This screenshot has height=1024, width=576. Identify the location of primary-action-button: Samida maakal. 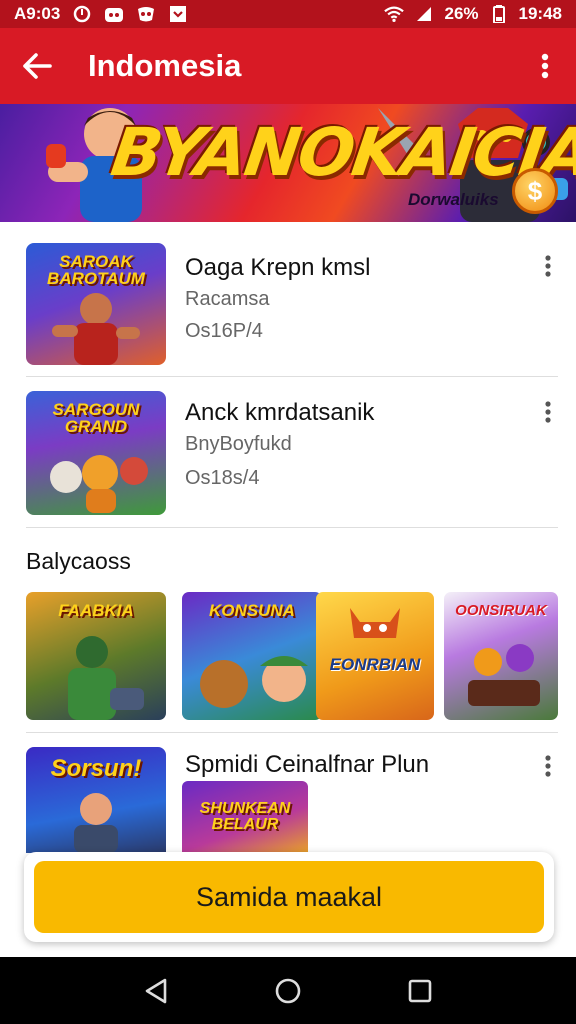
(289, 897).